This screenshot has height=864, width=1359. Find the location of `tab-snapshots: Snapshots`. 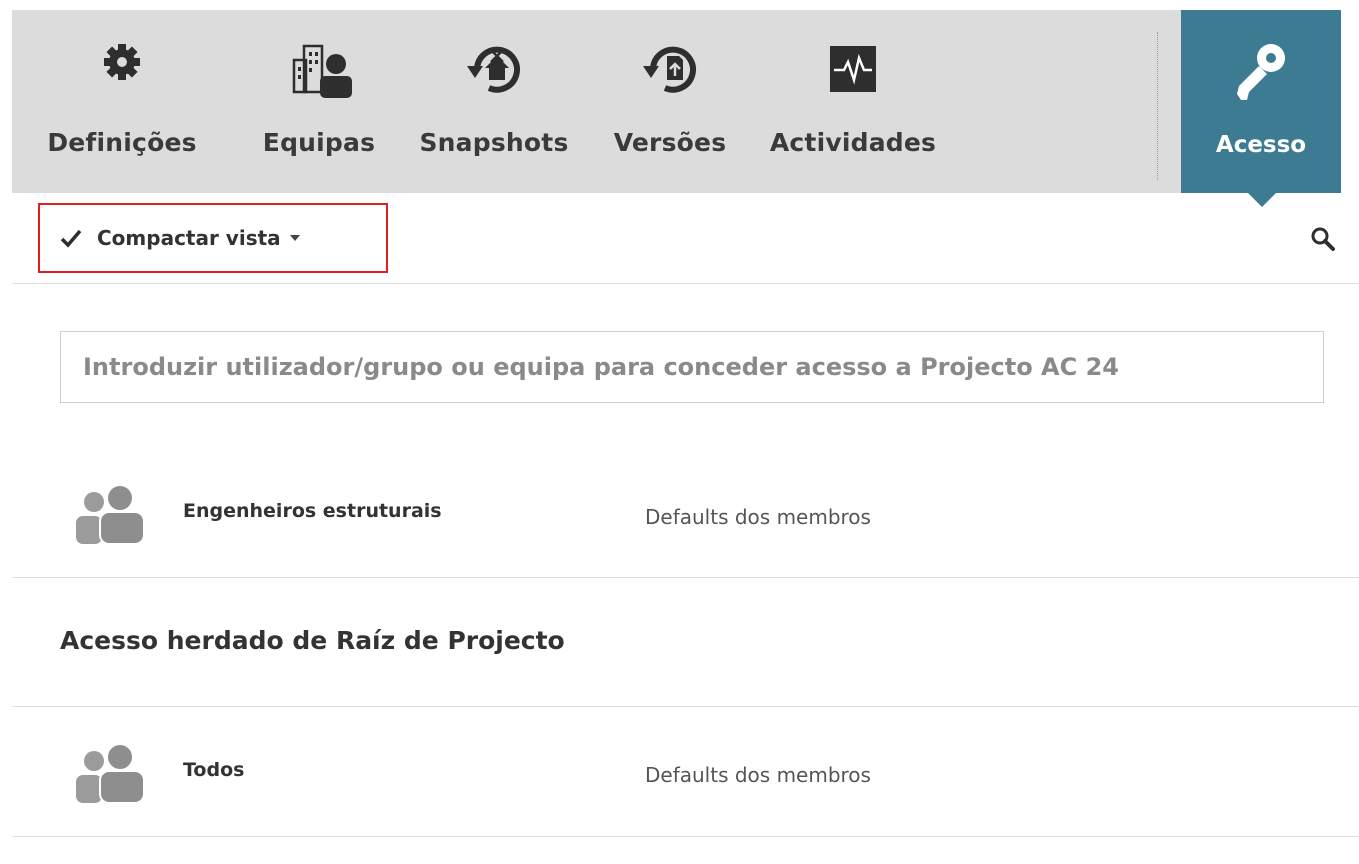

tab-snapshots: Snapshots is located at coordinates (494, 101).